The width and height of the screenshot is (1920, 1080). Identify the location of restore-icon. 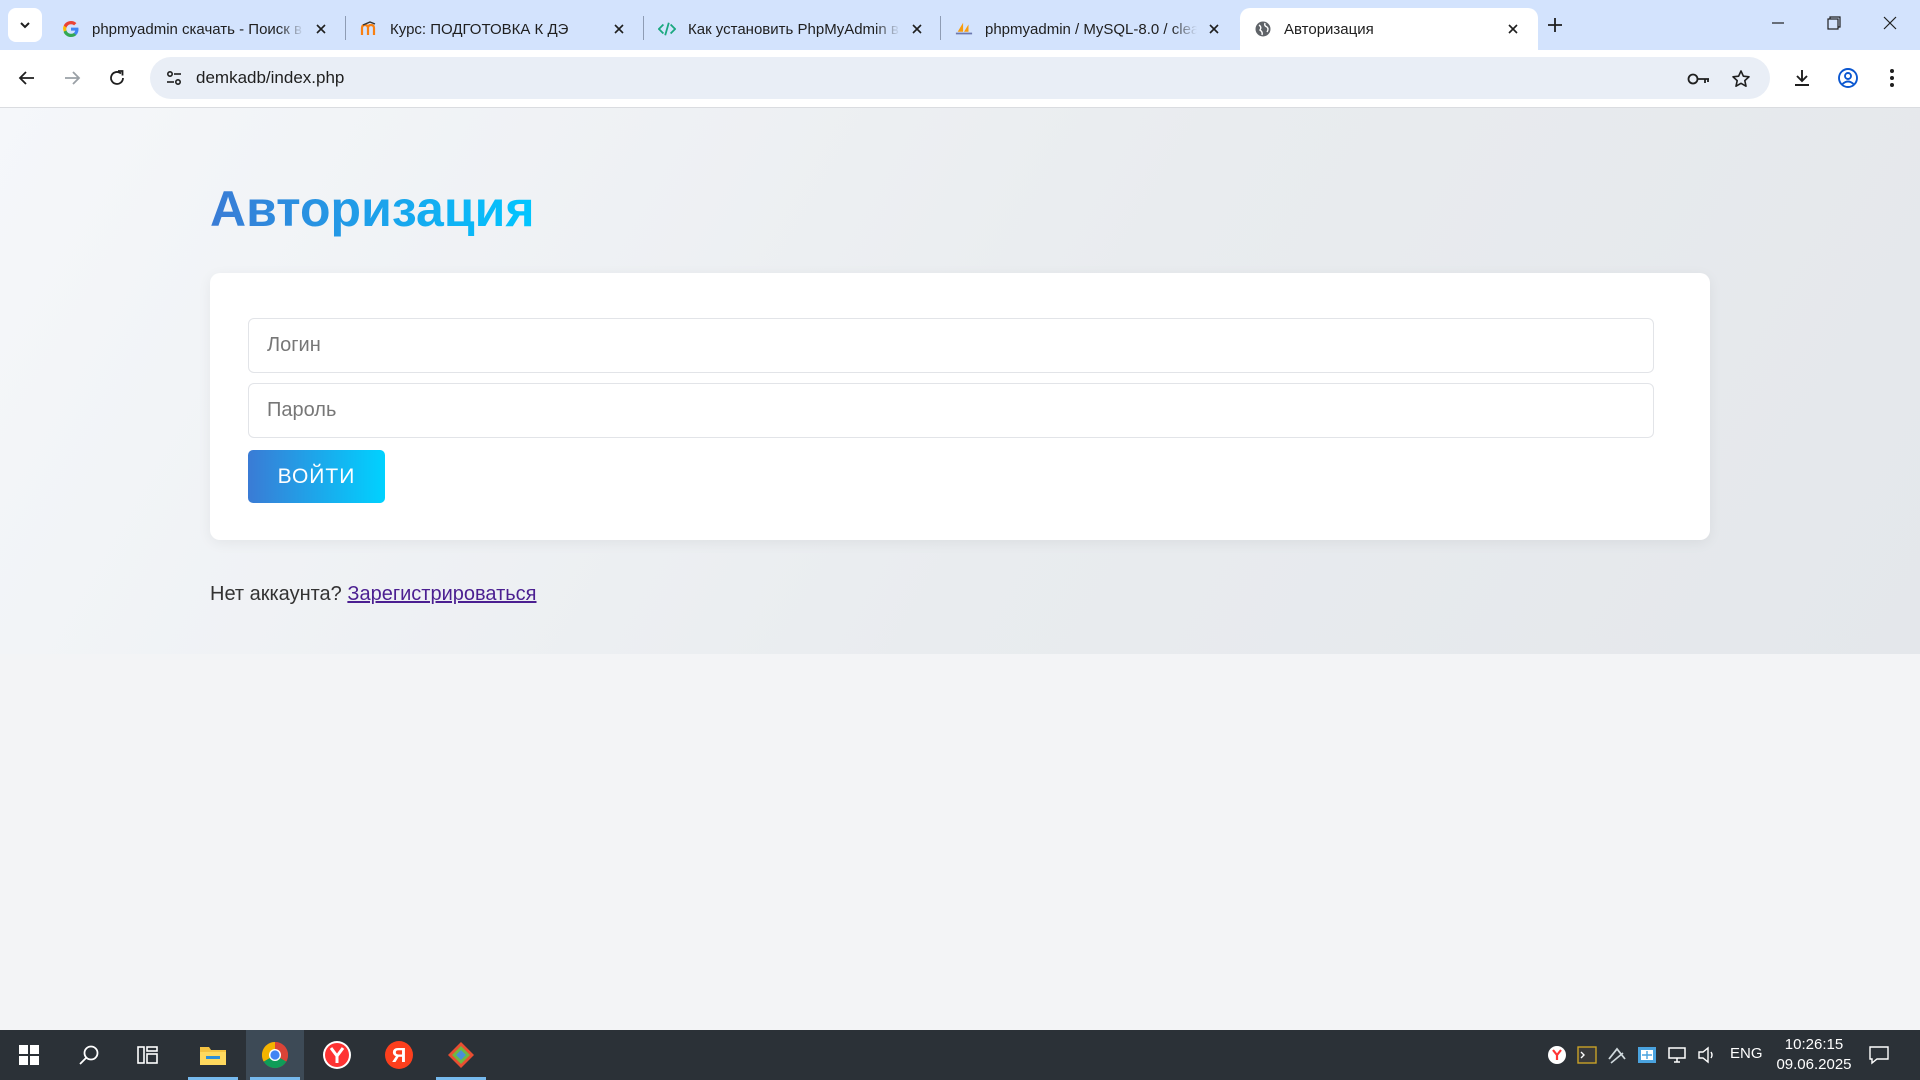
(1834, 23).